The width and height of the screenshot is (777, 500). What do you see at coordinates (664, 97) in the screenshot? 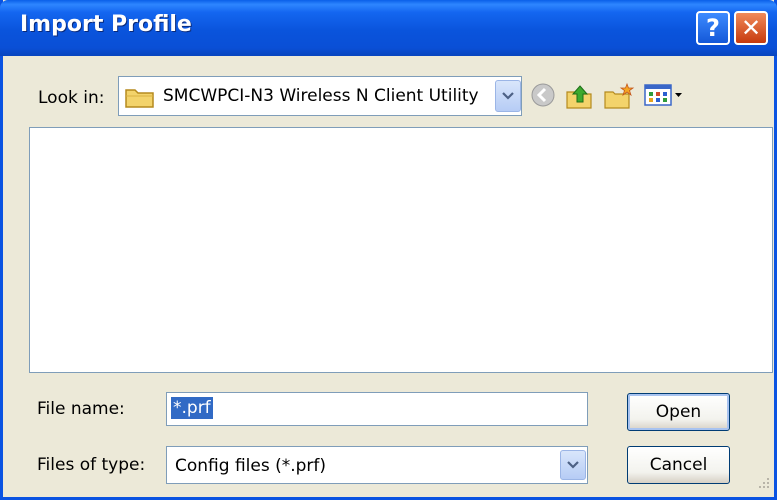
I see `view-menu-icon` at bounding box center [664, 97].